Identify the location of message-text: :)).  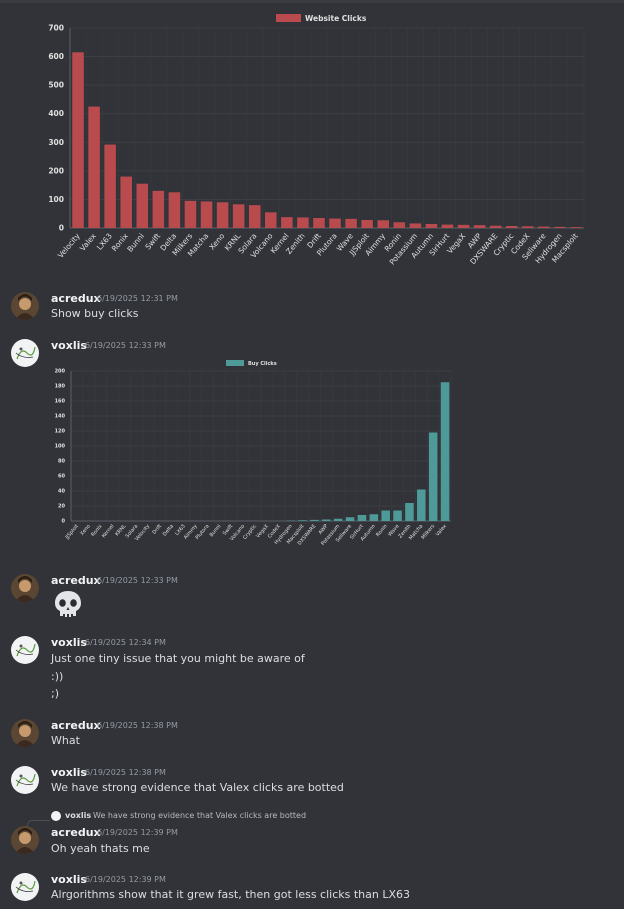
(57, 676).